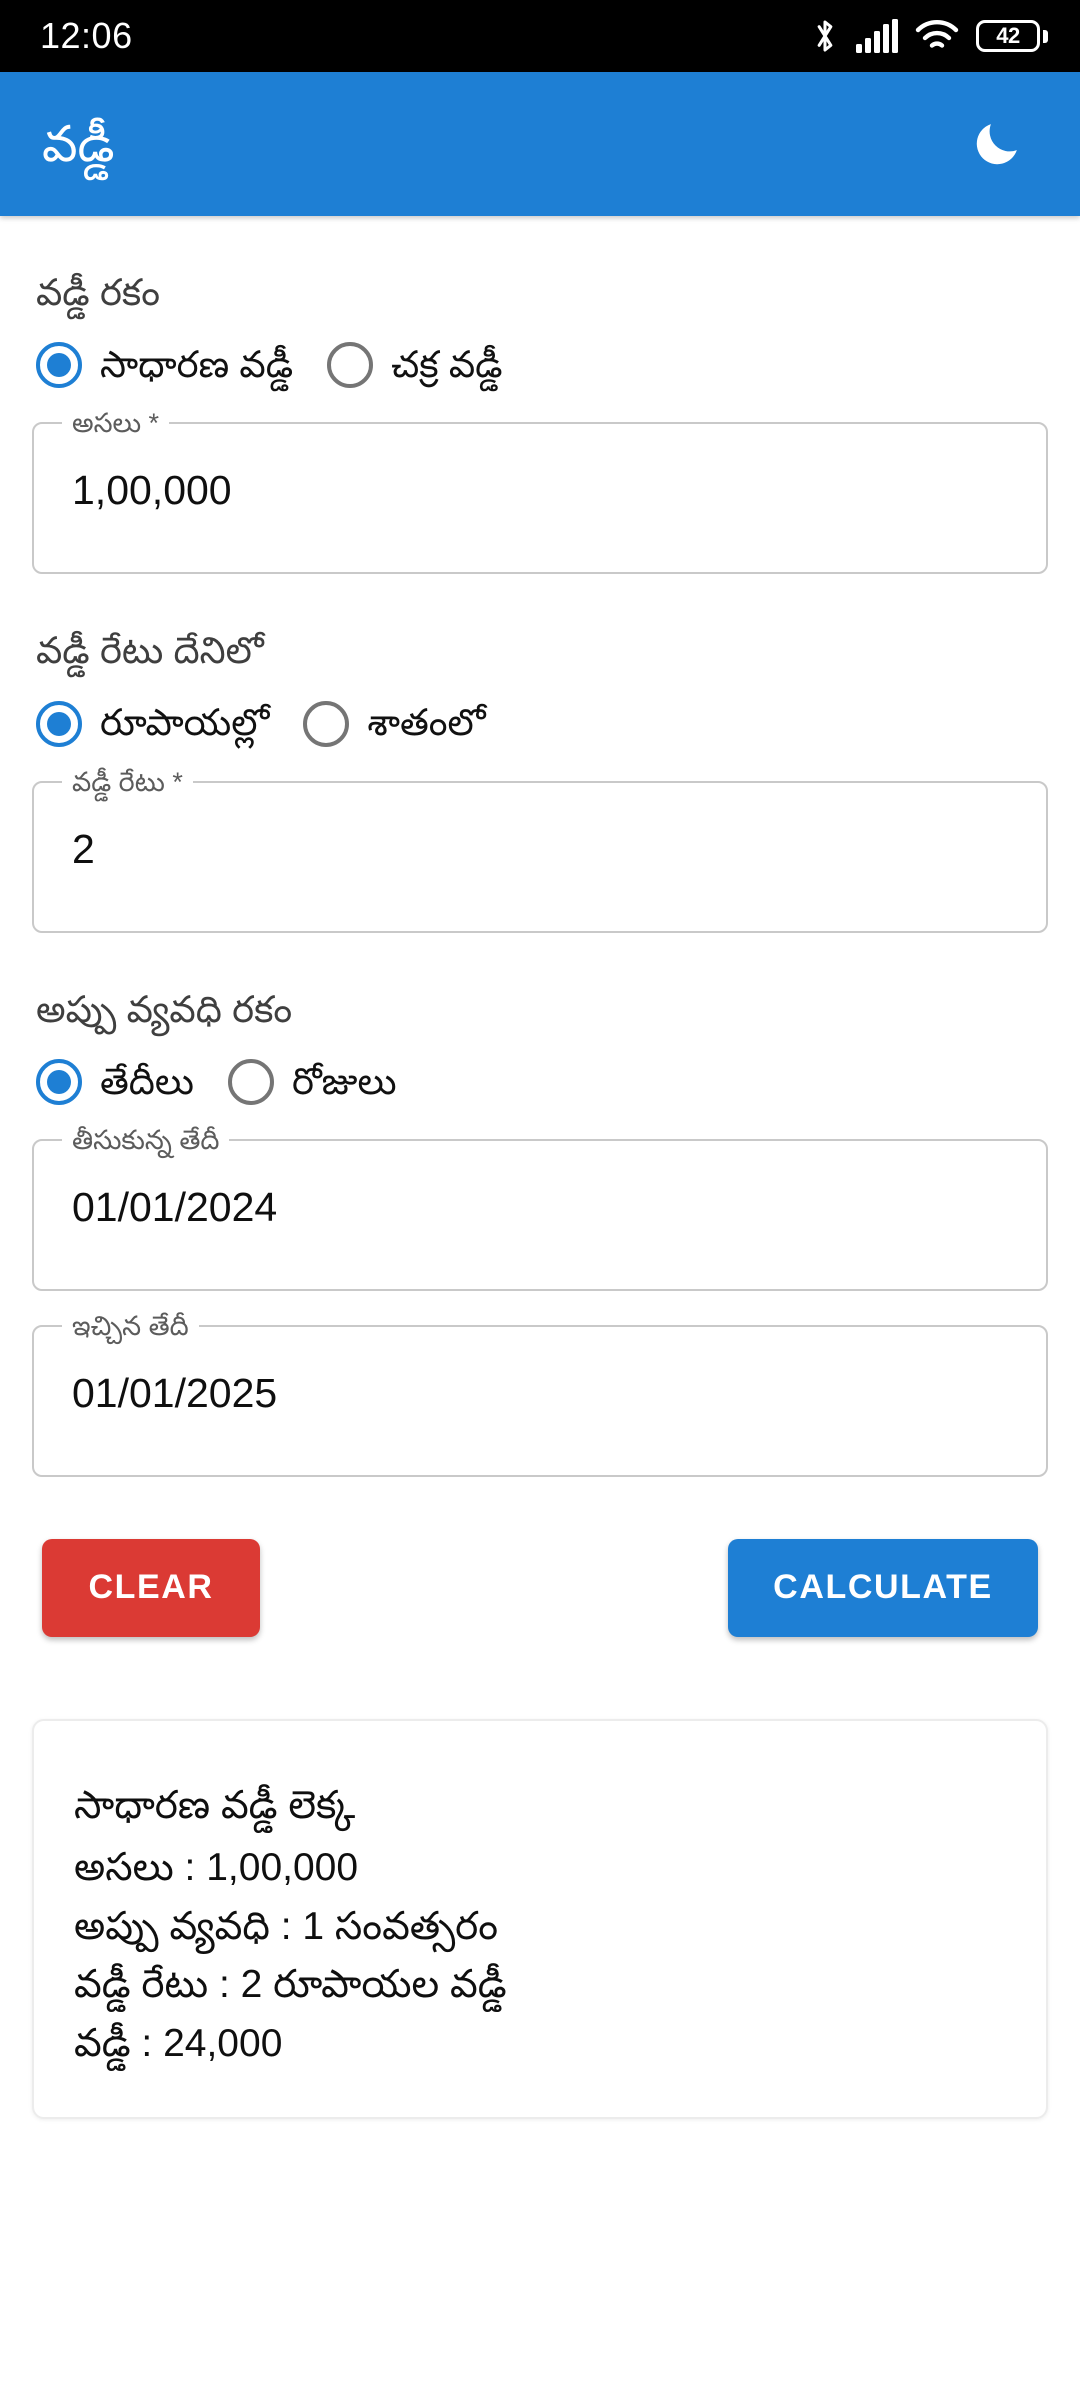 The image size is (1080, 2400). What do you see at coordinates (540, 144) in the screenshot?
I see `app-bar: వడ్డీ` at bounding box center [540, 144].